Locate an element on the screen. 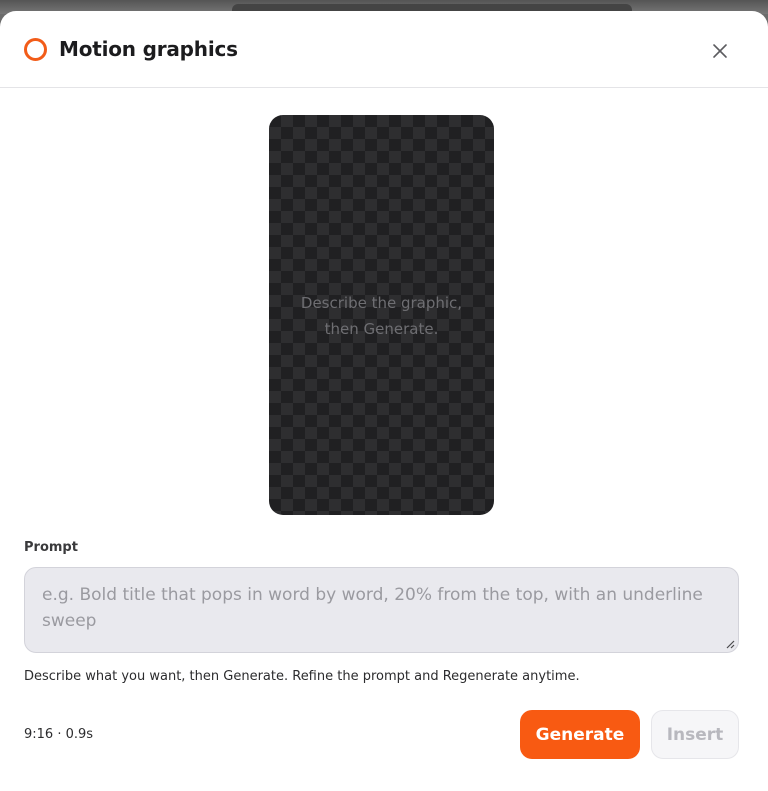 This screenshot has width=768, height=791. preview-canvas: Describe the graphic, then Generate. is located at coordinates (381, 315).